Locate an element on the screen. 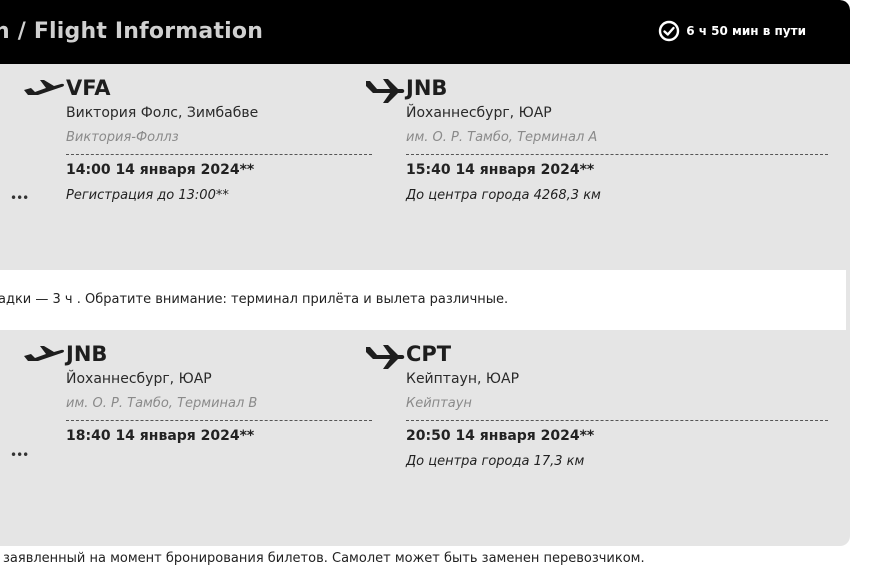  checkin-note: Регистрация до 13:00** is located at coordinates (147, 195).